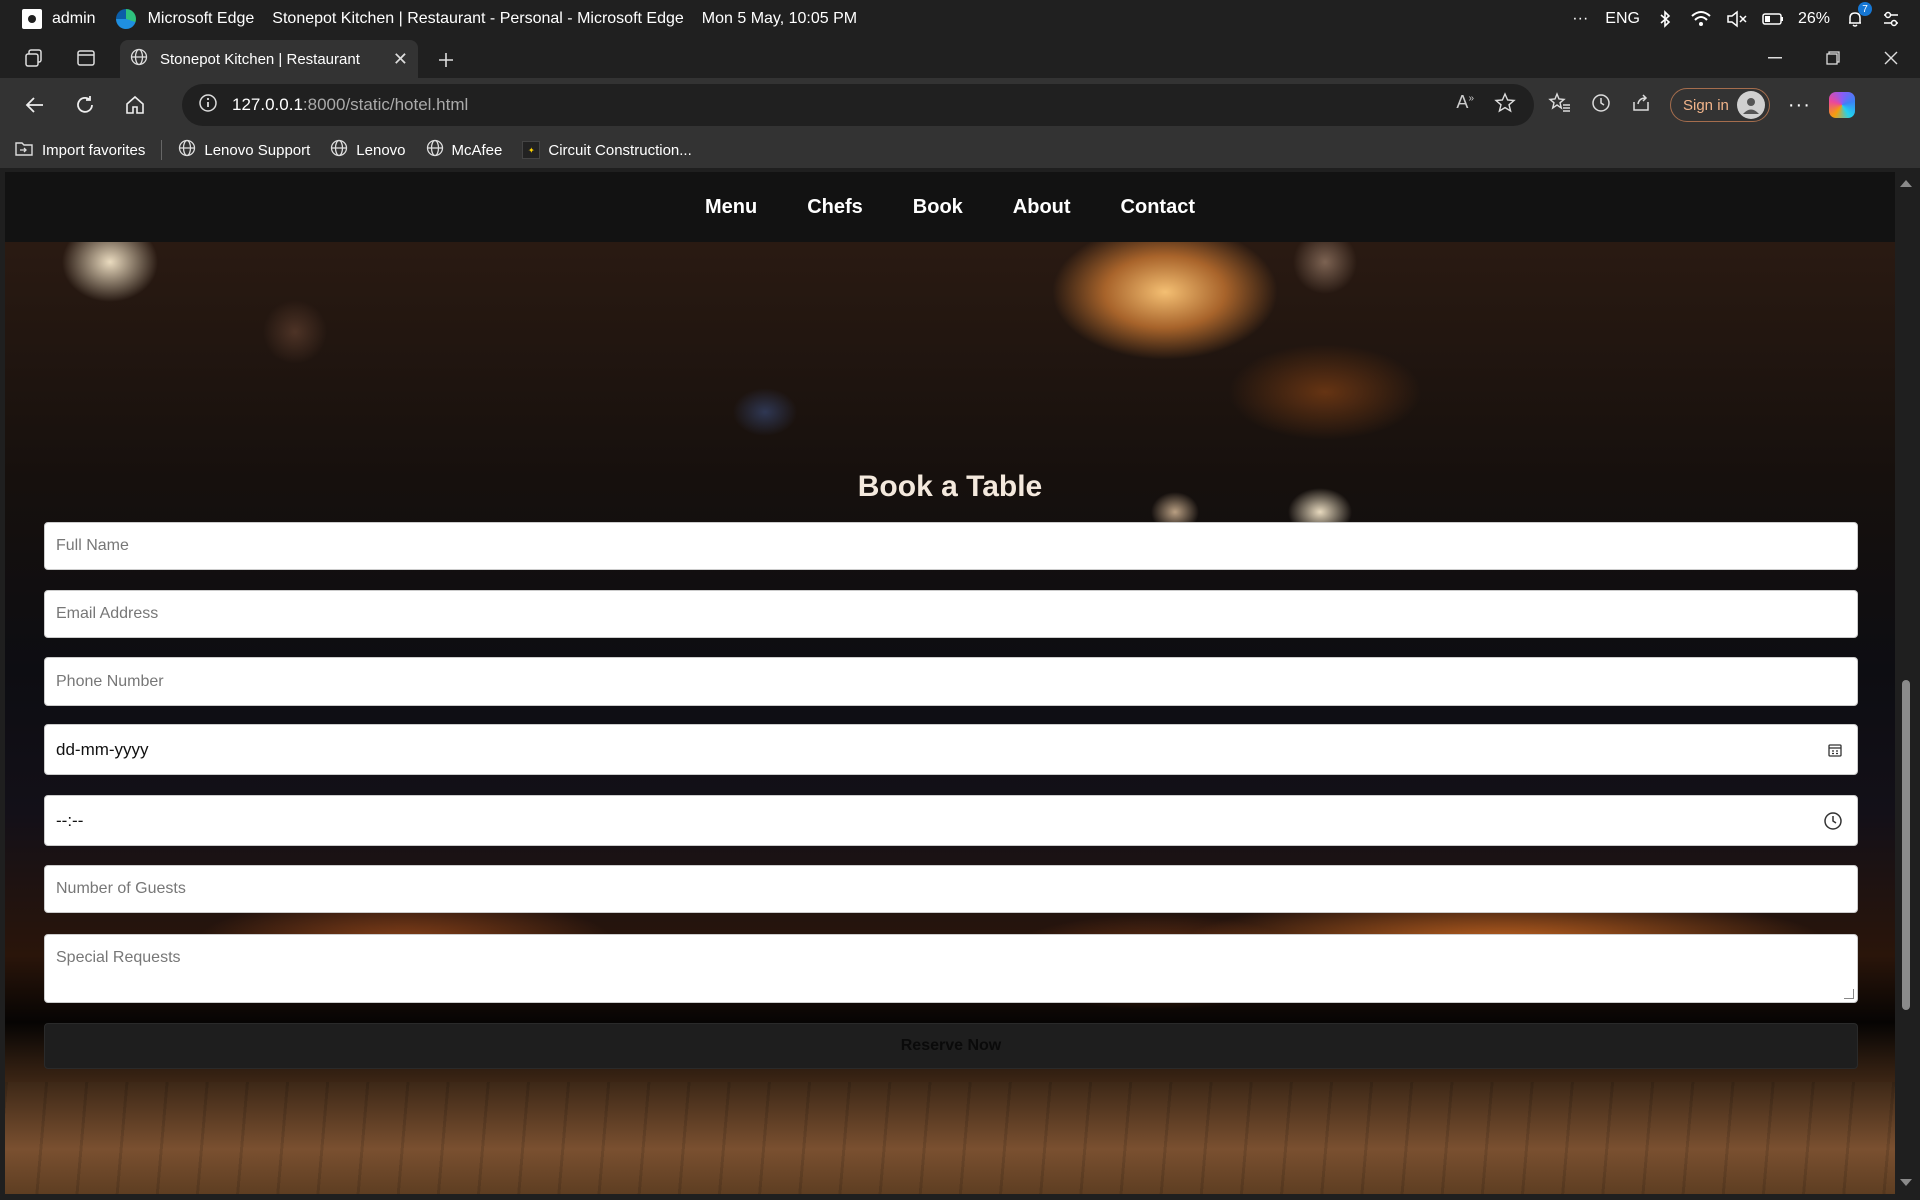  Describe the element at coordinates (1833, 821) in the screenshot. I see `clock-icon` at that location.